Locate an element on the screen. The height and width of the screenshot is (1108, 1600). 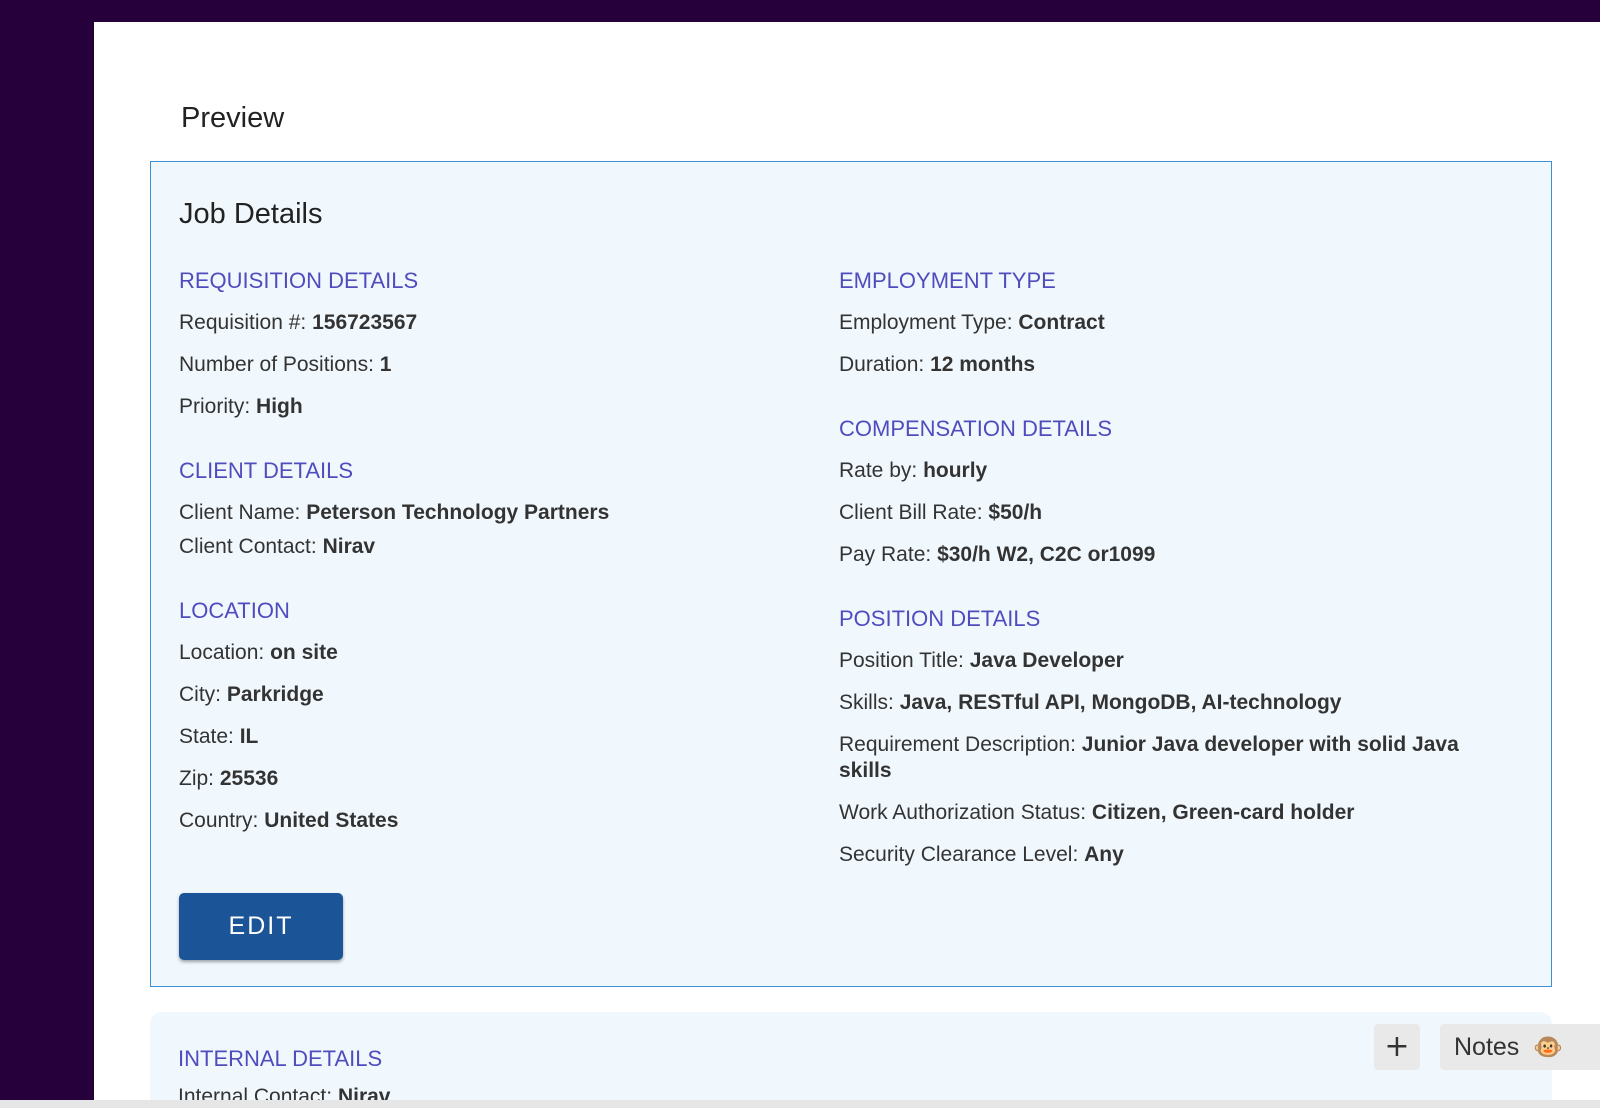
detail-row: Internal Contact: Nirav is located at coordinates (284, 1092).